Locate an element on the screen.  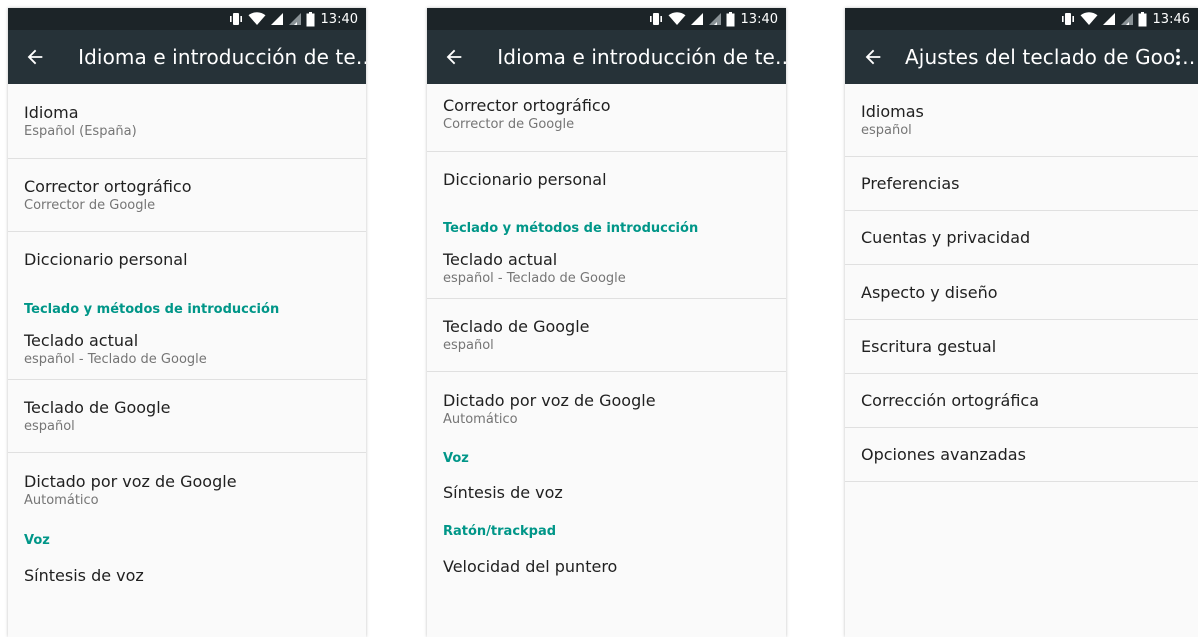
item-title: Escritura gestual is located at coordinates (929, 346).